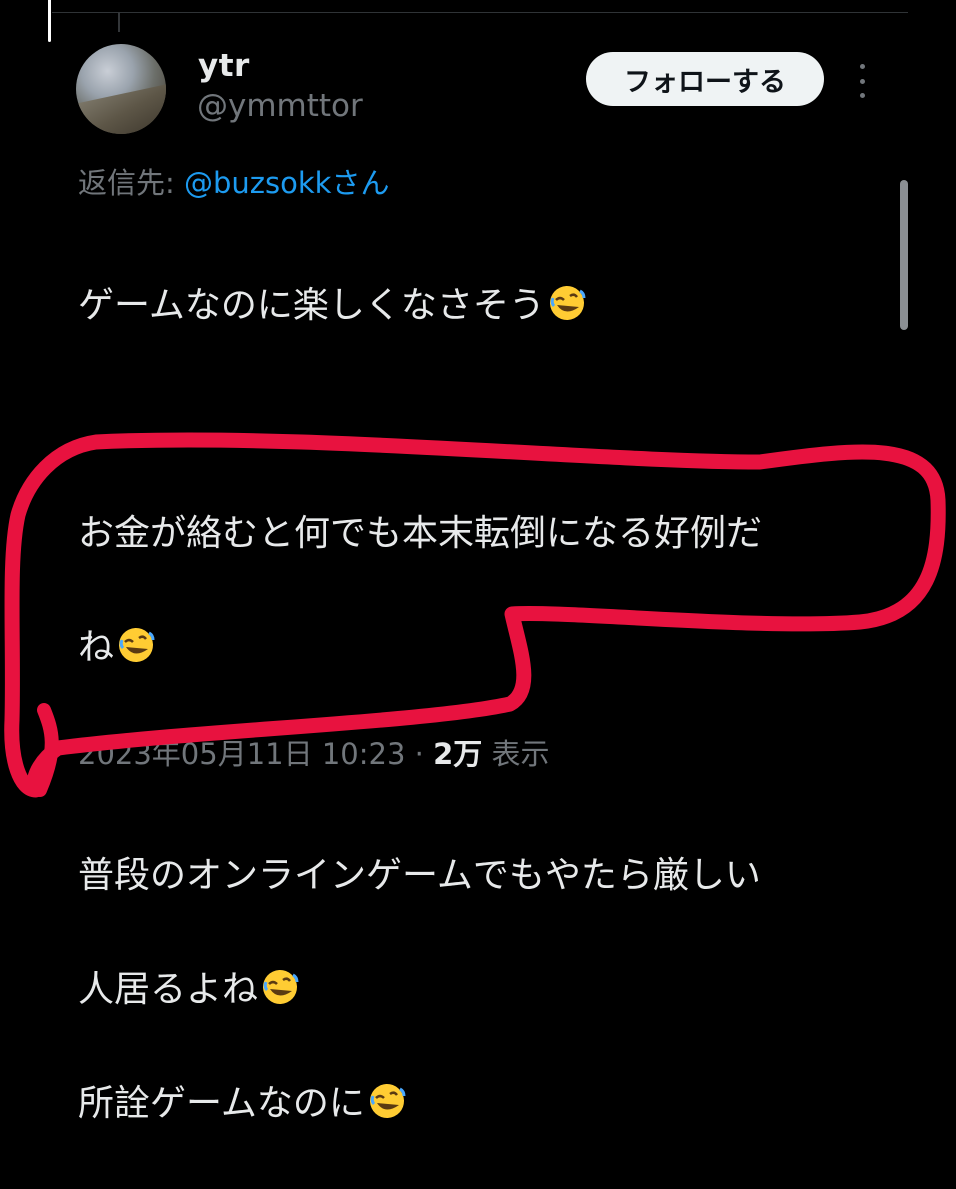 This screenshot has width=956, height=1189. Describe the element at coordinates (419, 875) in the screenshot. I see `tweet-line-6: 普段のオンラインゲームでもやたら厳しい` at that location.